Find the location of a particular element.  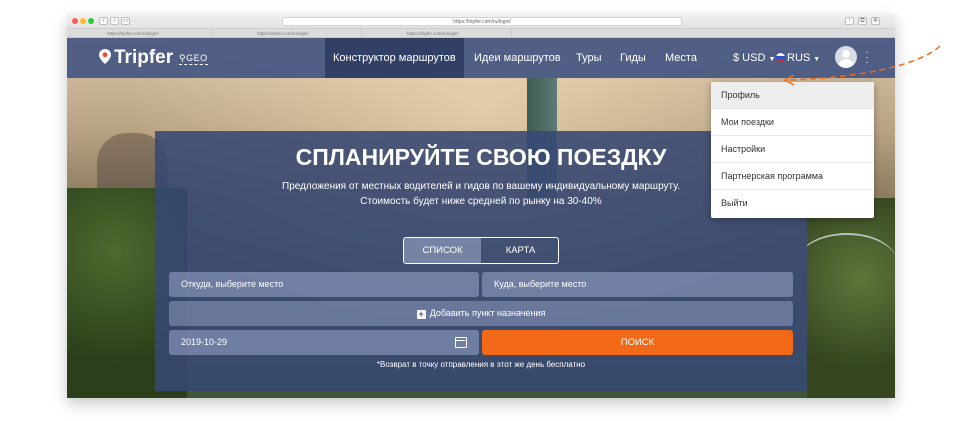

view-toggle: СПИСОК КАРТА is located at coordinates (481, 250).